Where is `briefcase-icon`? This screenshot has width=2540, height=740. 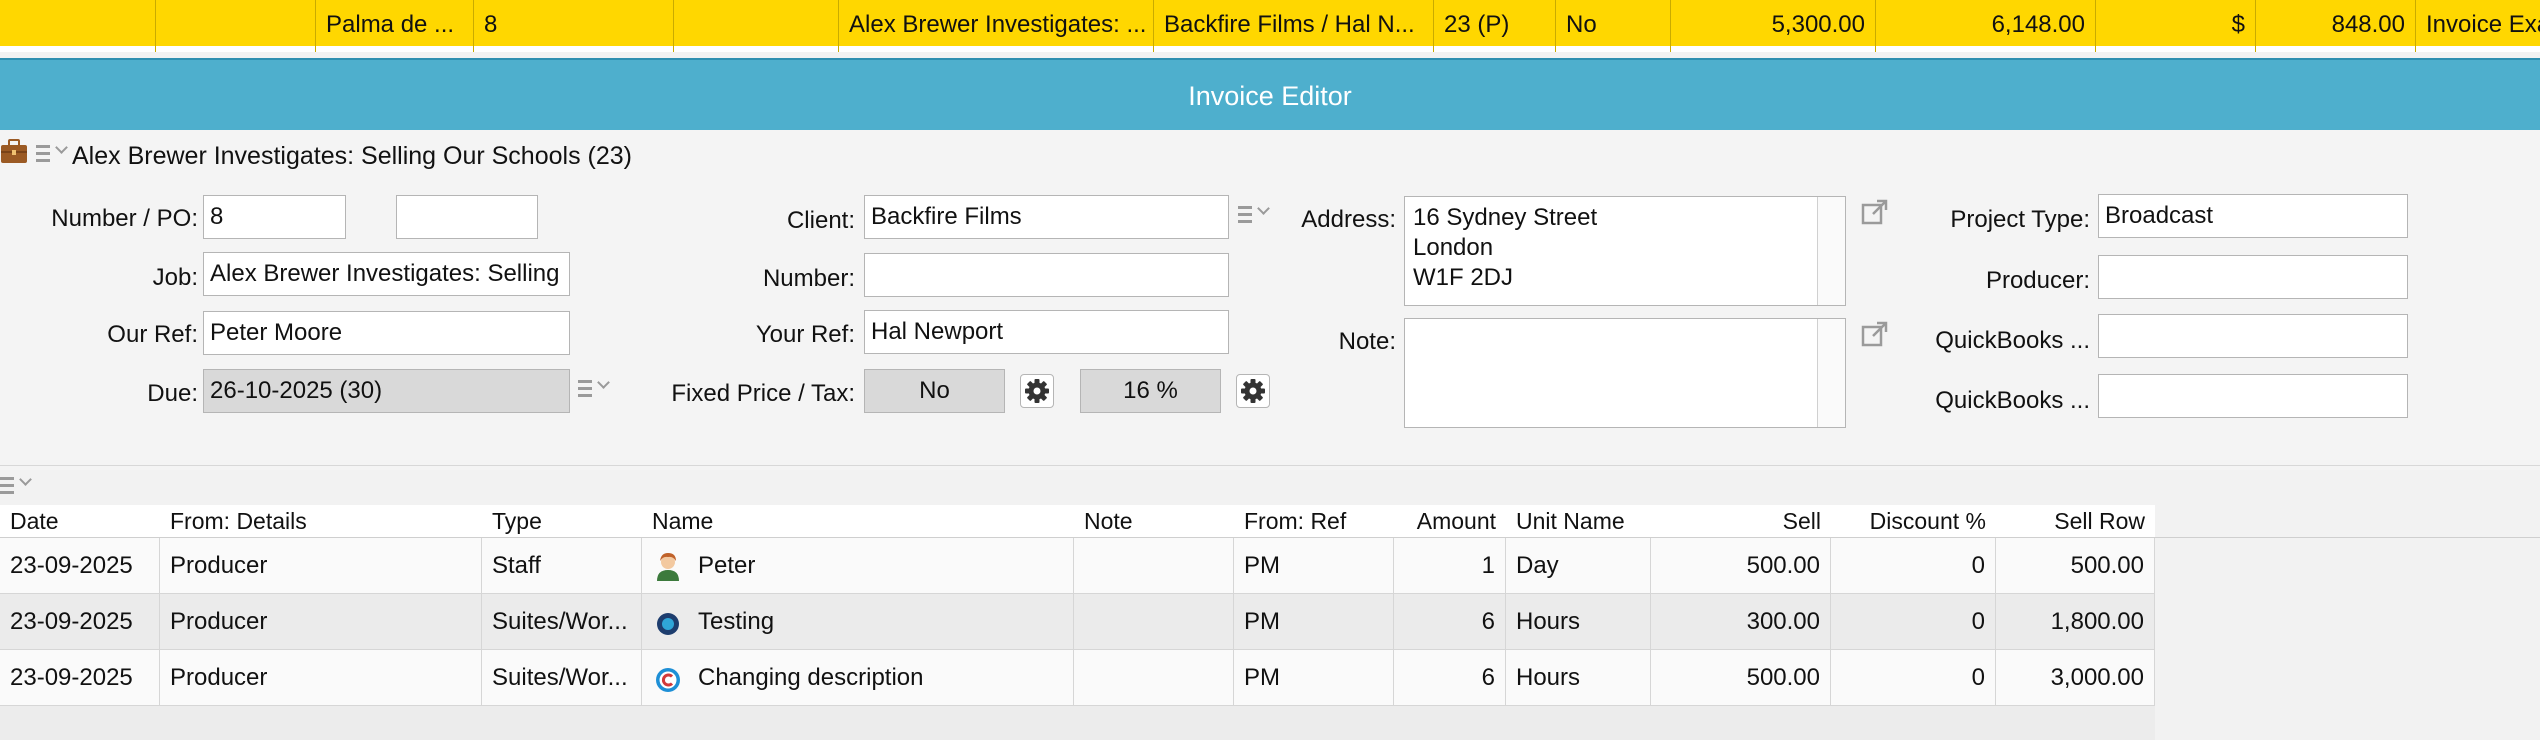 briefcase-icon is located at coordinates (14, 151).